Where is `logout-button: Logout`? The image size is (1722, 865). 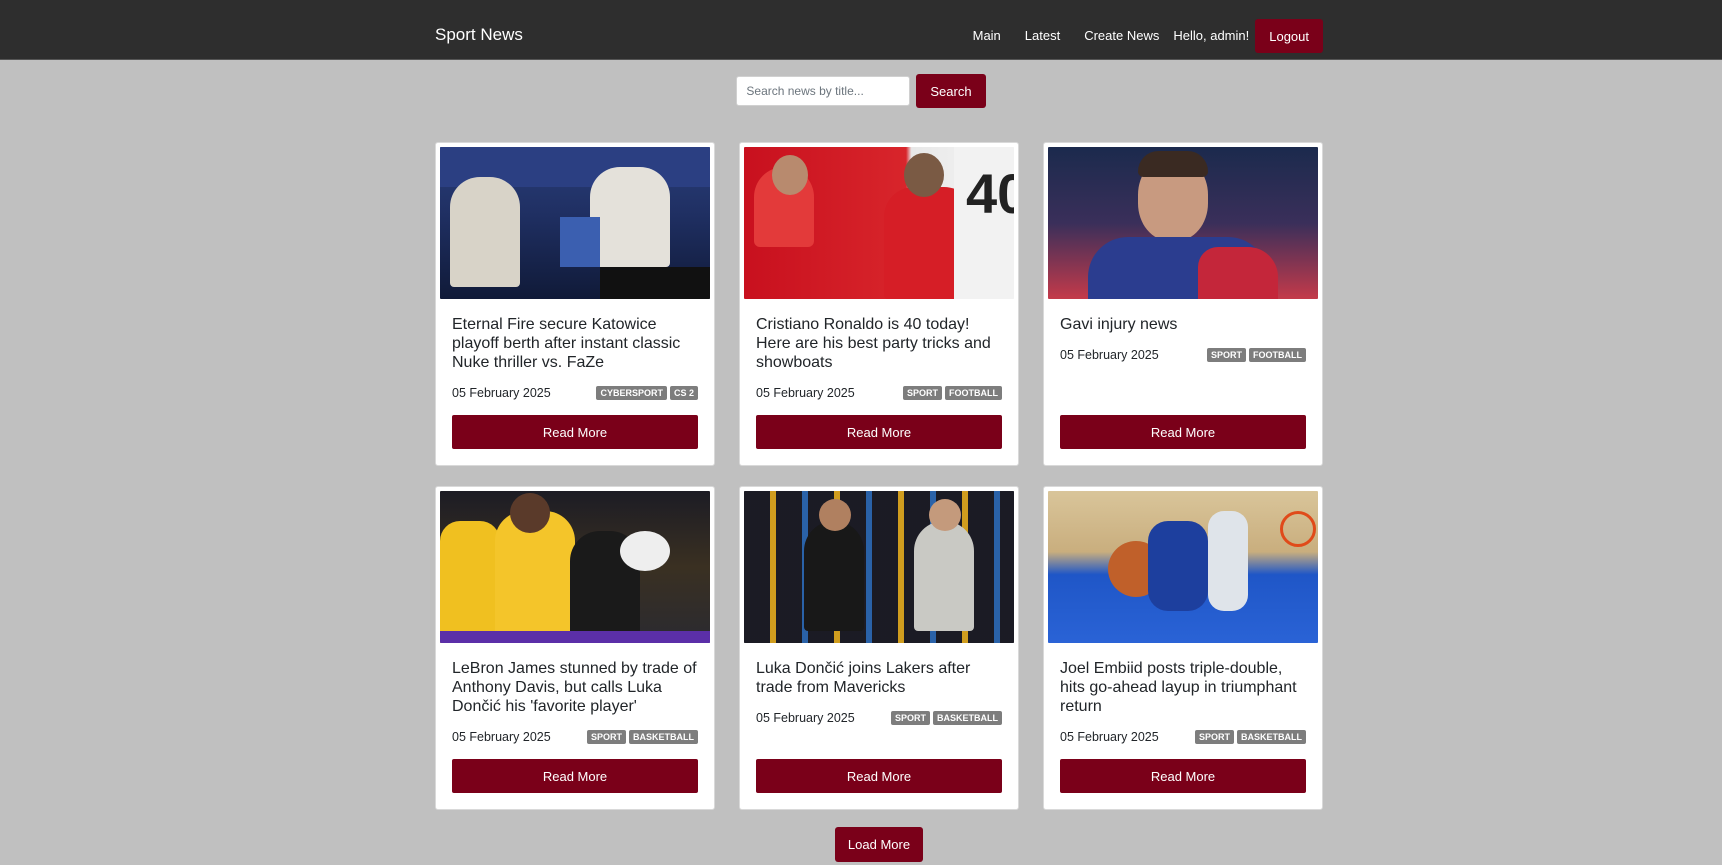 logout-button: Logout is located at coordinates (1289, 36).